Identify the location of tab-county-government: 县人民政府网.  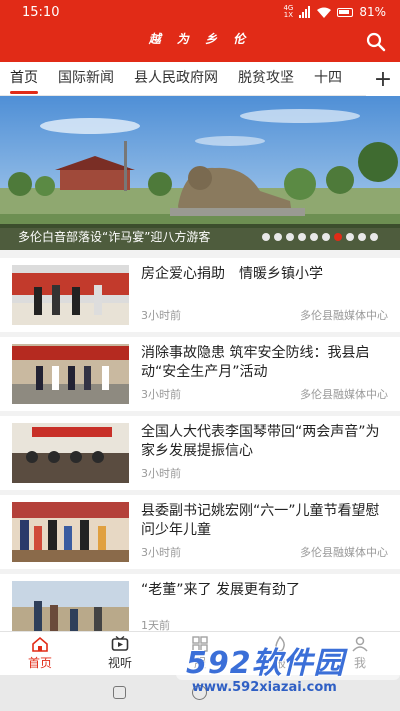
(176, 79).